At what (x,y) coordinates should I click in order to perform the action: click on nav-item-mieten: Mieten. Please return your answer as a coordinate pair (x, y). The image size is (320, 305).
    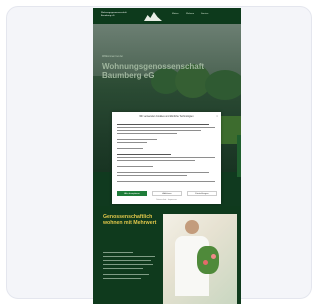
    Looking at the image, I should click on (175, 14).